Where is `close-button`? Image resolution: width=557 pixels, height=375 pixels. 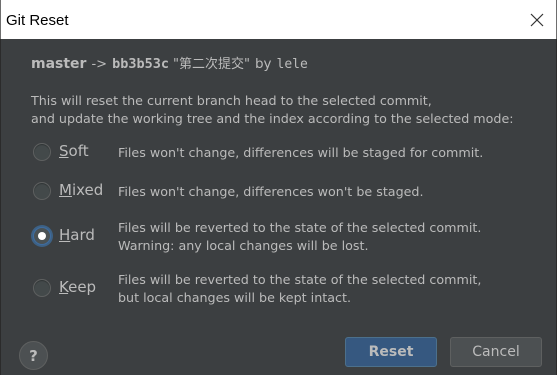 close-button is located at coordinates (537, 20).